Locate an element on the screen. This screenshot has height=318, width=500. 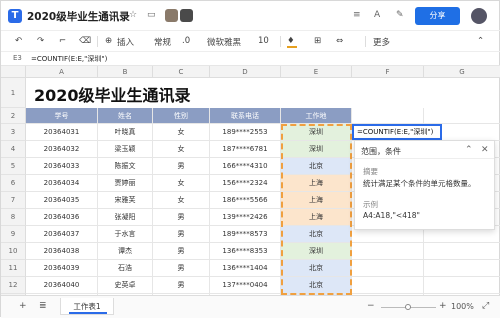
number-format-select: 常规 is located at coordinates (162, 42).